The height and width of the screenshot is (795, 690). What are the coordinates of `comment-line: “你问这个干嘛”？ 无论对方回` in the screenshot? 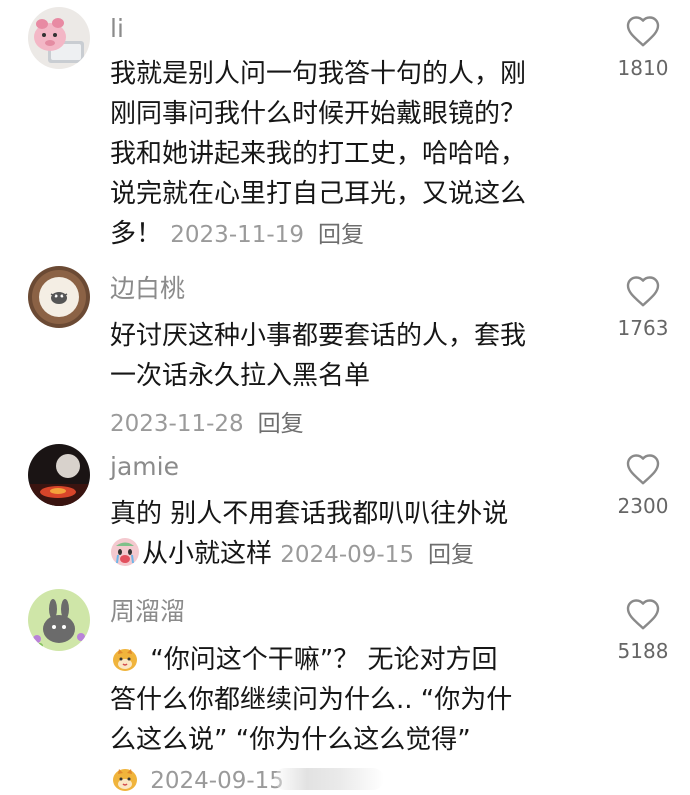 It's located at (324, 660).